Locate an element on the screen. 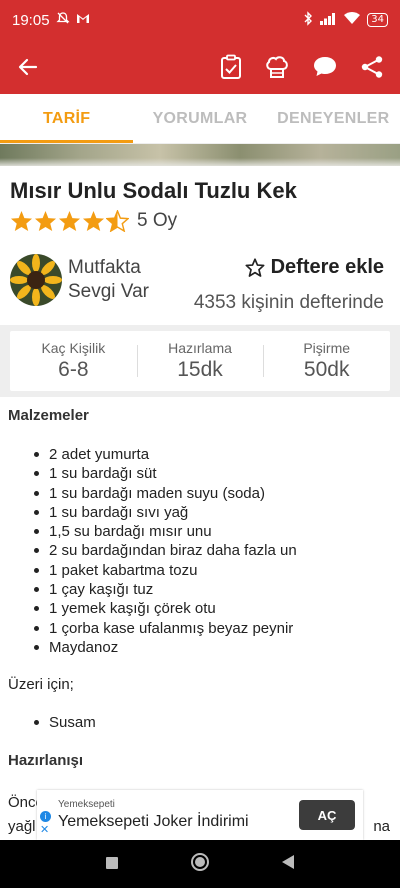  preparation-text-line2: yağl is located at coordinates (22, 826).